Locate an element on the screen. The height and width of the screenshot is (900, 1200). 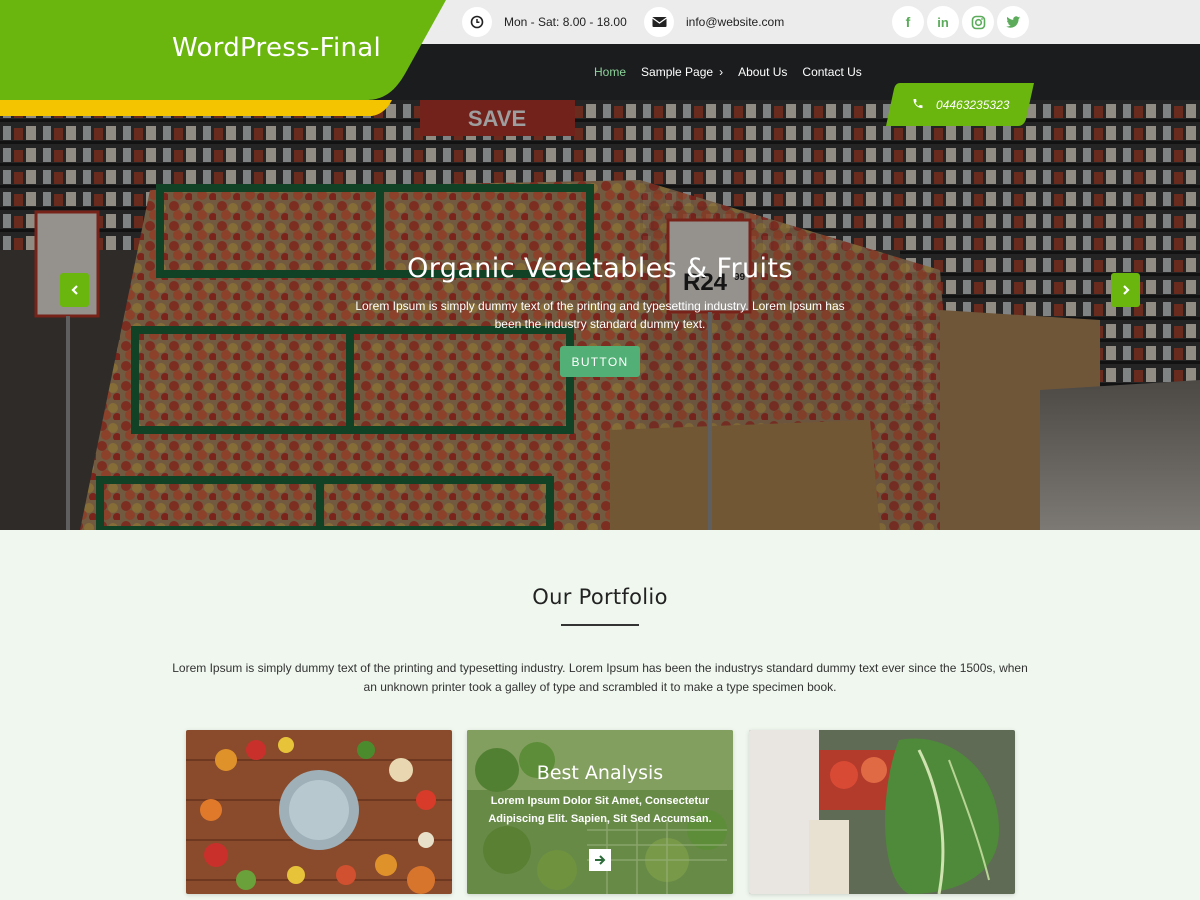
email-text: info@website.com is located at coordinates (735, 22).